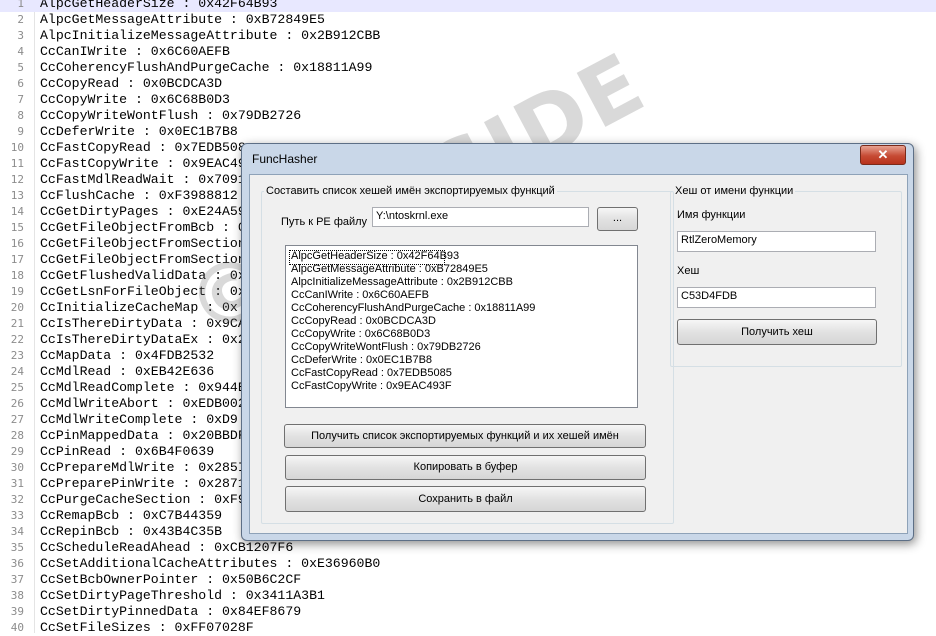  What do you see at coordinates (17, 307) in the screenshot?
I see `line-number: 20` at bounding box center [17, 307].